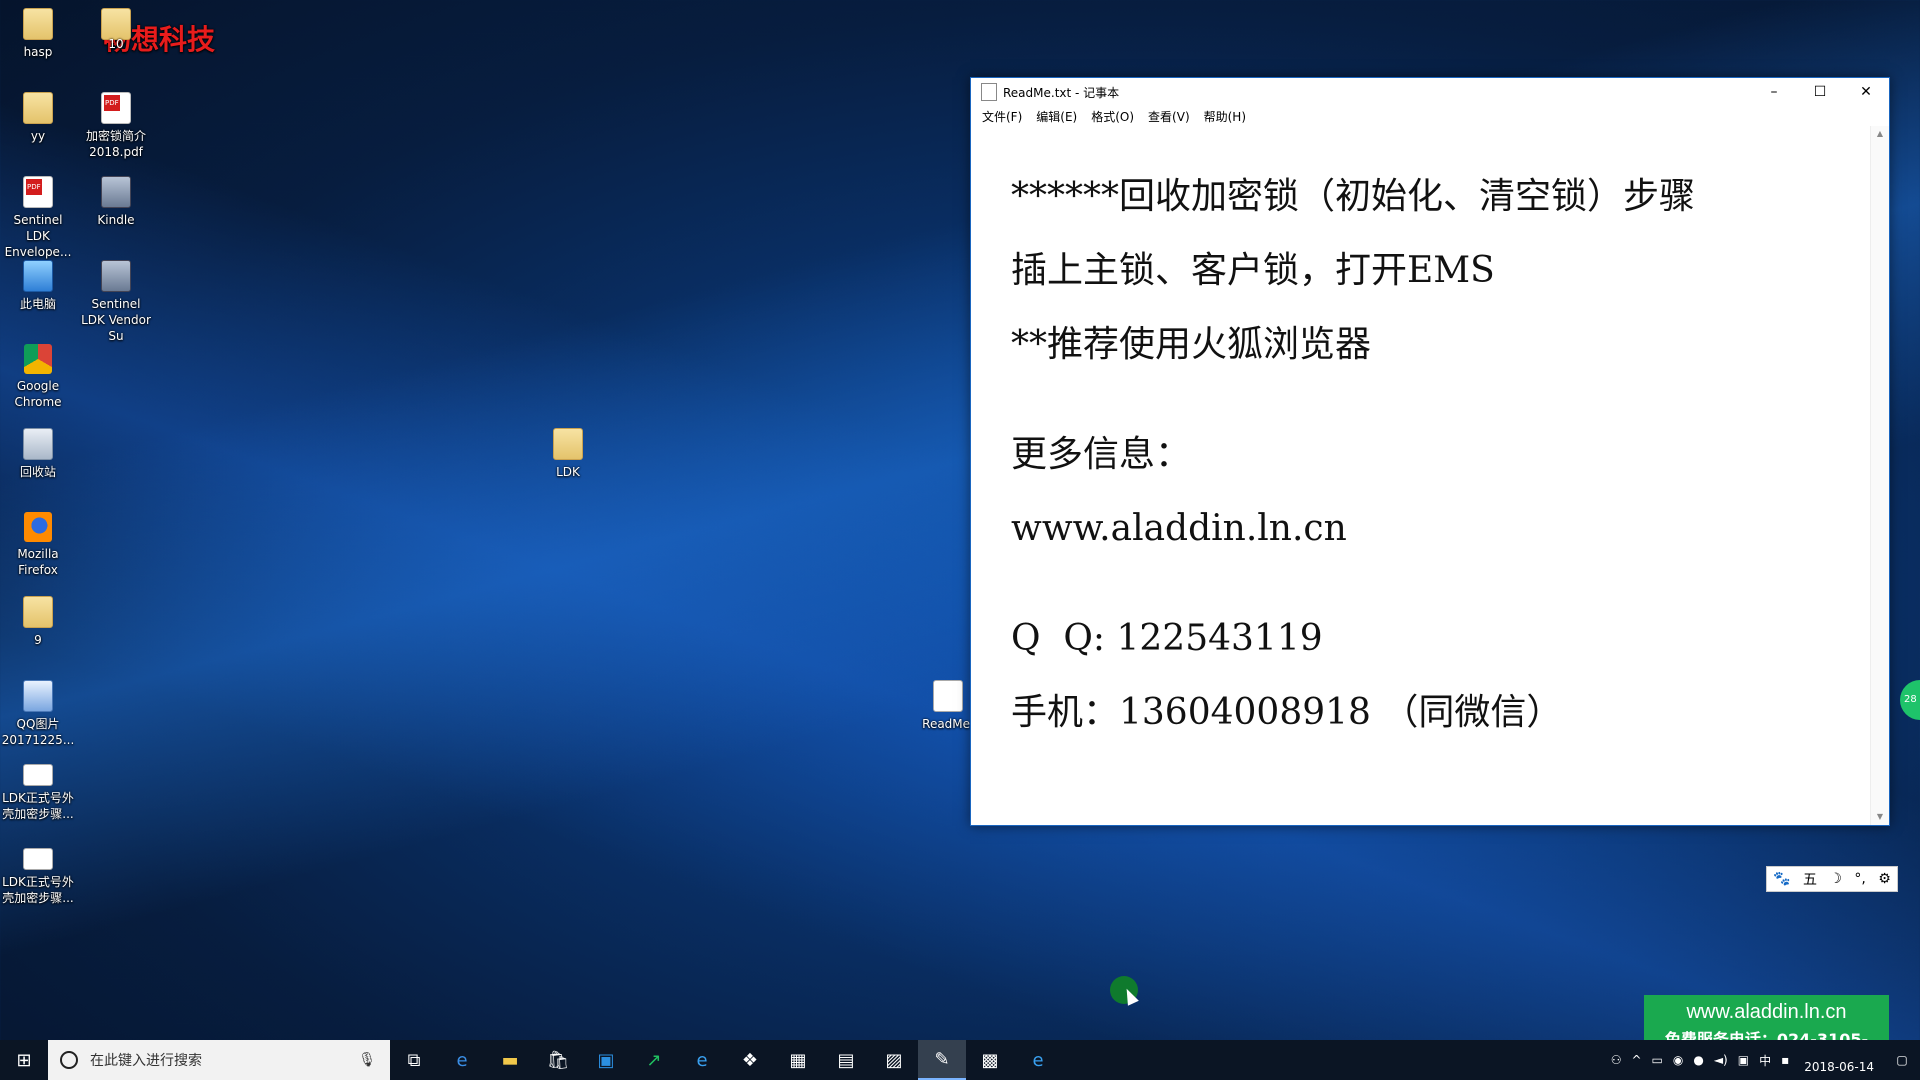  I want to click on ie-icon: e, so click(702, 1060).